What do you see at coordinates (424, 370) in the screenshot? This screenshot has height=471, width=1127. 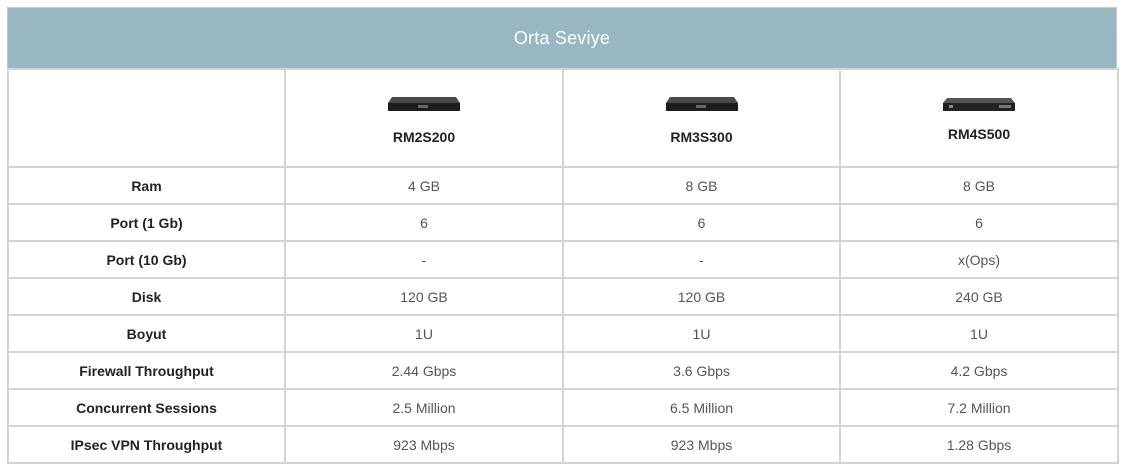 I see `spec-value: 2.44 Gbps` at bounding box center [424, 370].